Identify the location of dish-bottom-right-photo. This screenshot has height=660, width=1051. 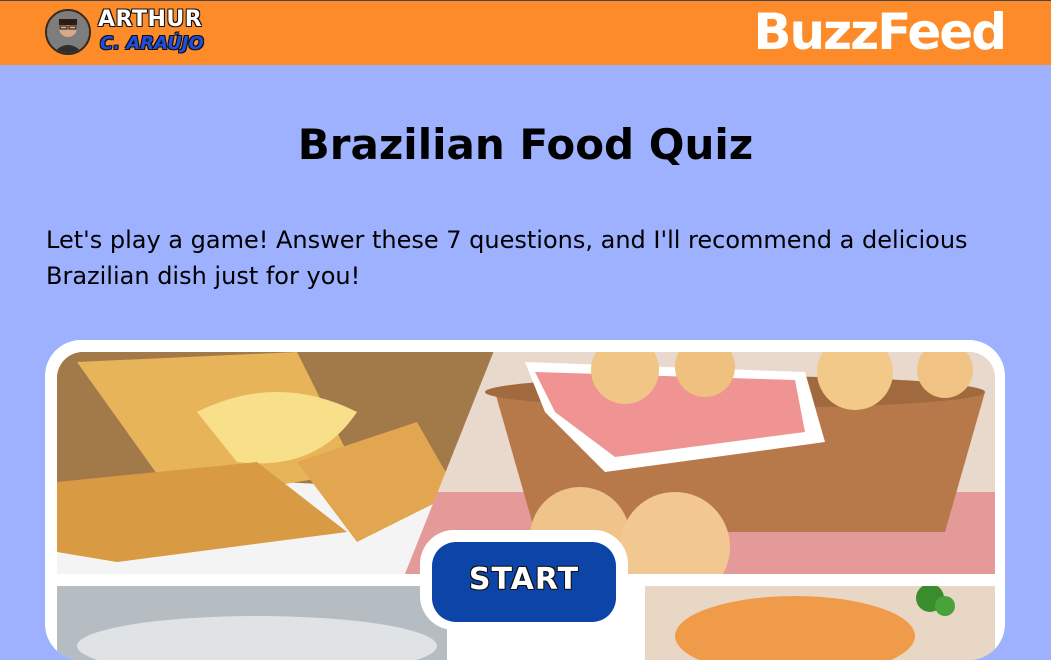
(820, 623).